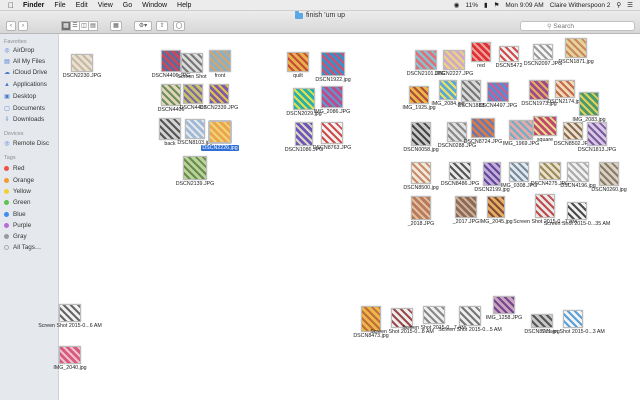  I want to click on file-icon-item: DSCN2339.JPG, so click(219, 97).